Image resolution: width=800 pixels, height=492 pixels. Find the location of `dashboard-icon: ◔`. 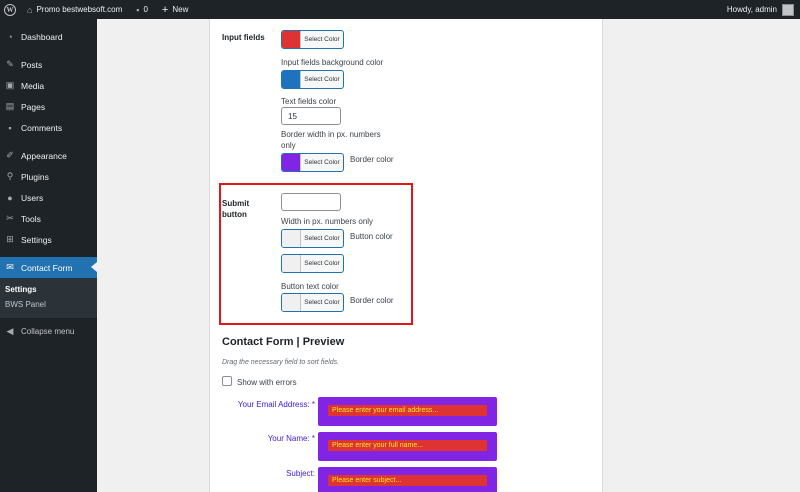

dashboard-icon: ◔ is located at coordinates (10, 36).